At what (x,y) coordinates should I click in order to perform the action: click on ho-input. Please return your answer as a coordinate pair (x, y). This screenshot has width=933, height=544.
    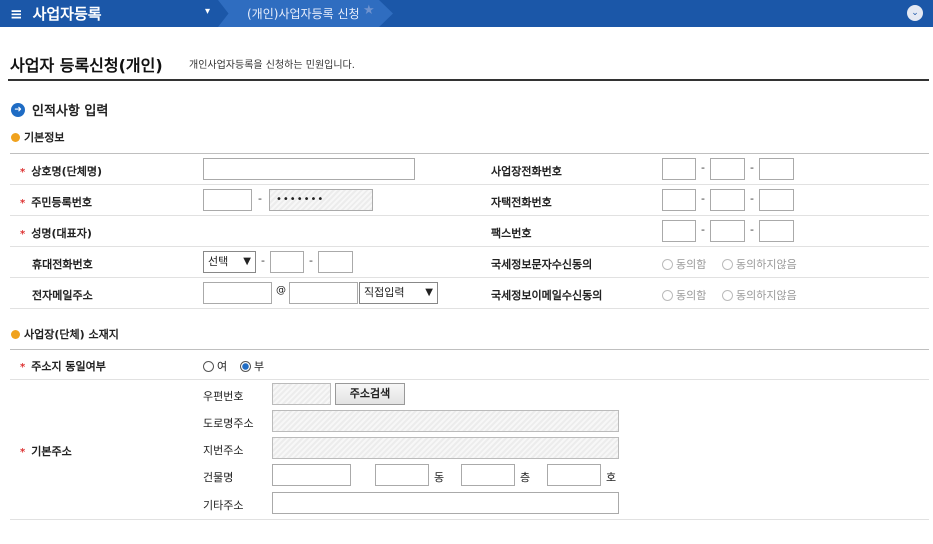
    Looking at the image, I should click on (574, 475).